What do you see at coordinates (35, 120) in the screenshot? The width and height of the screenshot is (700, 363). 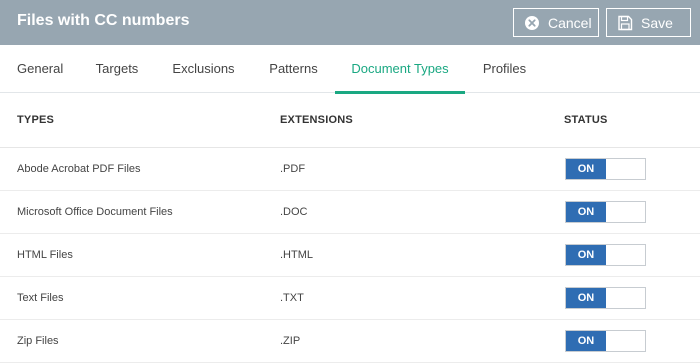 I see `column-header-types: TYPES` at bounding box center [35, 120].